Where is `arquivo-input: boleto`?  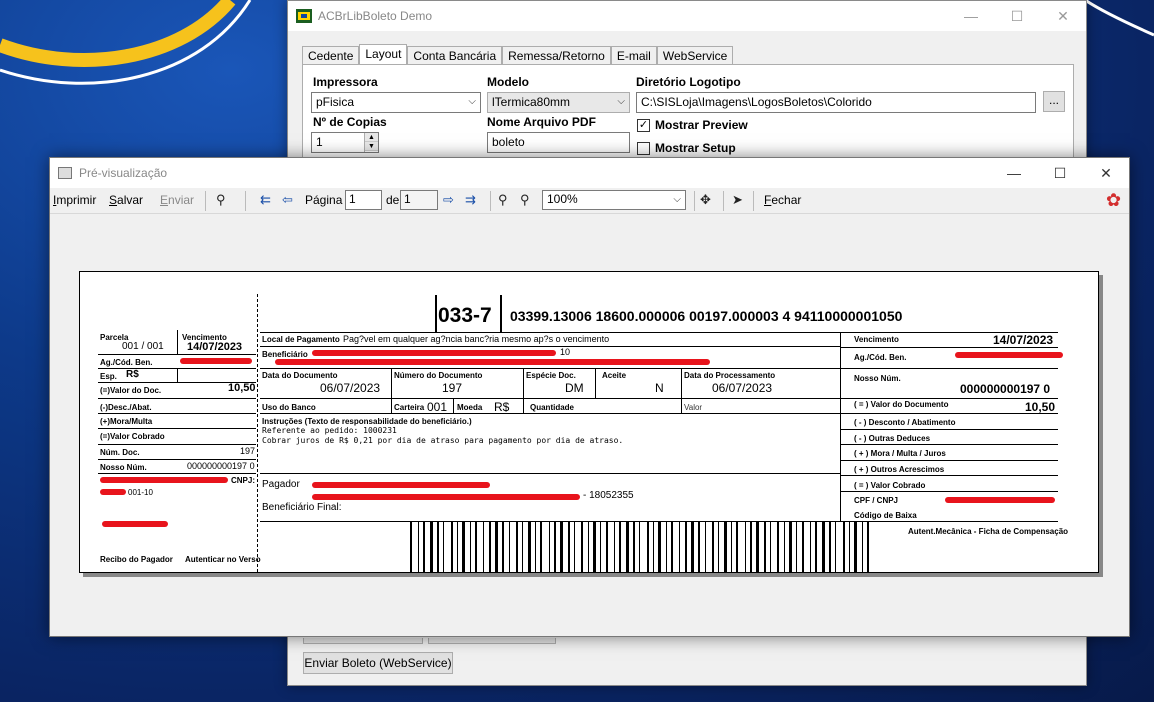 arquivo-input: boleto is located at coordinates (558, 142).